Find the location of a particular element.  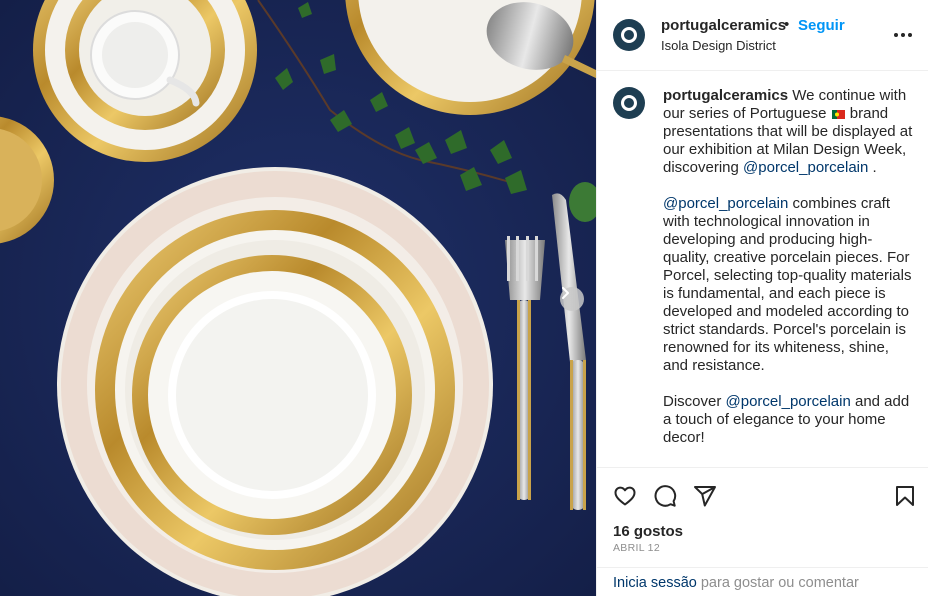

caption-username: portugalceramics is located at coordinates (725, 95).